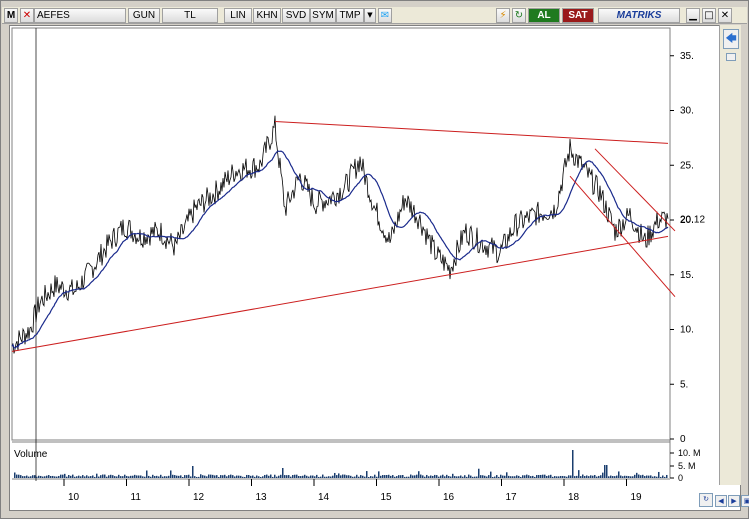  Describe the element at coordinates (734, 501) in the screenshot. I see `scroll-right-icon: ▶` at that location.